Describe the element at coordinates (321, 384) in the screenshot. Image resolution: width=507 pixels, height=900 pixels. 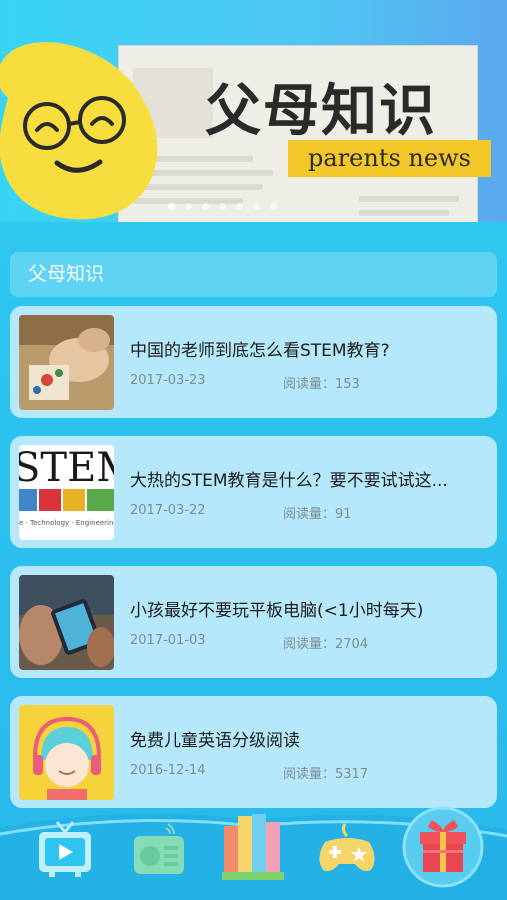
I see `article-views: 阅读量：153` at that location.